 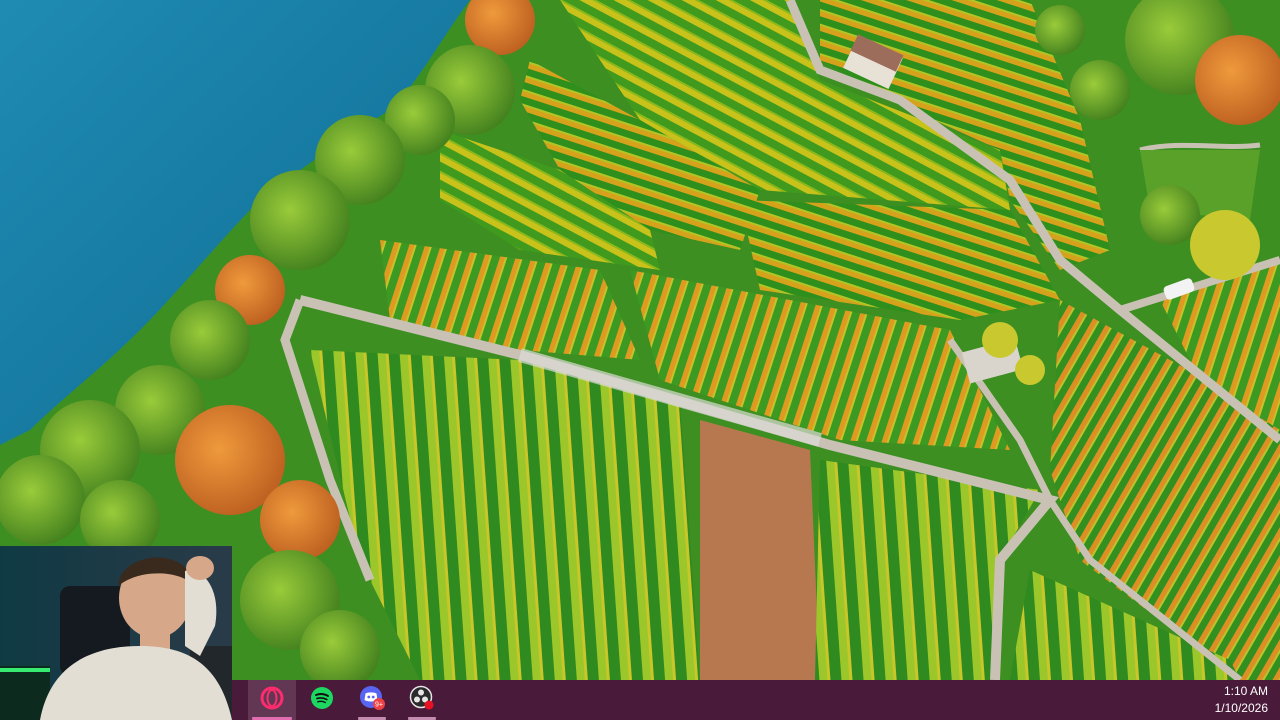 What do you see at coordinates (1241, 708) in the screenshot?
I see `clock-date: 1/10/2026` at bounding box center [1241, 708].